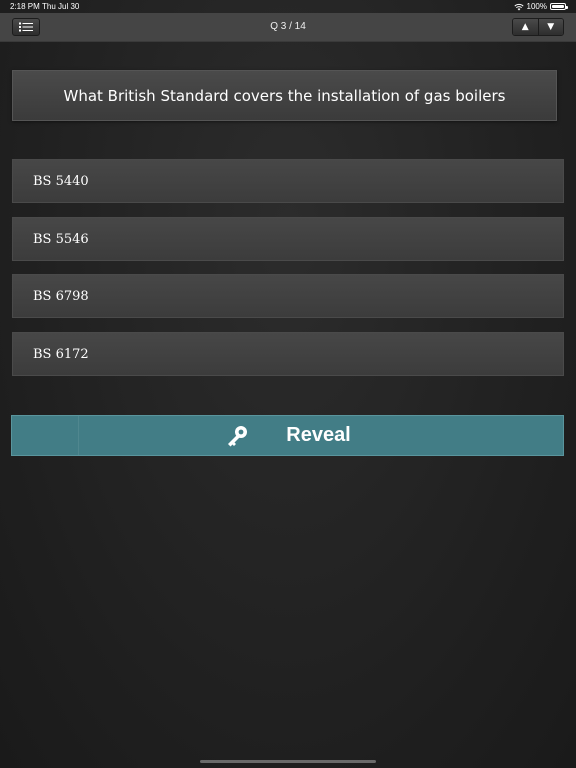 The width and height of the screenshot is (576, 768). What do you see at coordinates (288, 6) in the screenshot?
I see `status-bar: 2:18 PM Thu Jul 30 100%` at bounding box center [288, 6].